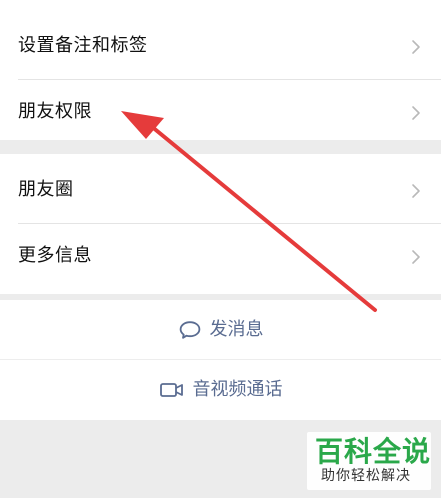 Image resolution: width=441 pixels, height=498 pixels. Describe the element at coordinates (55, 255) in the screenshot. I see `menu-item-label-more-info: 更多信息` at that location.